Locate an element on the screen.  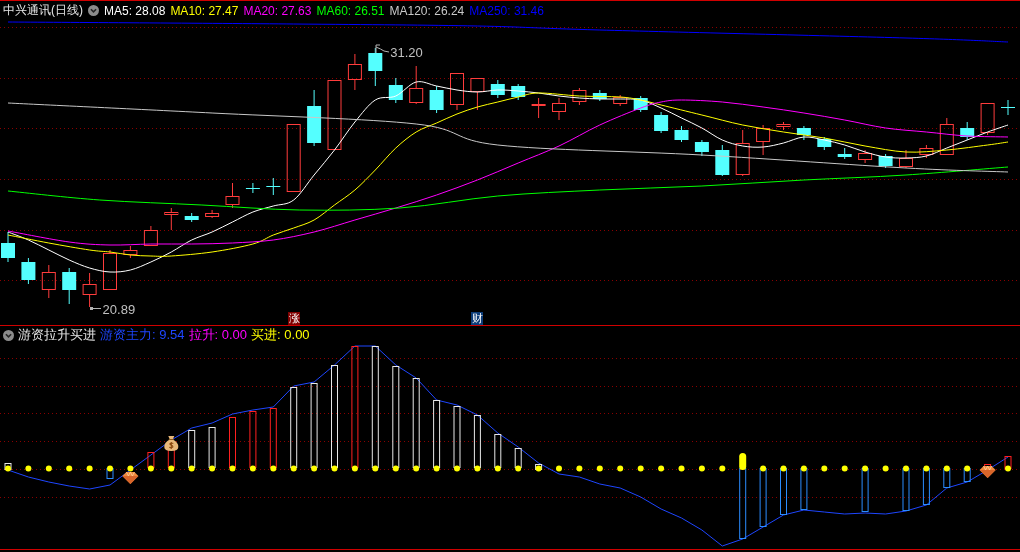
diamond-icon is located at coordinates (130, 477).